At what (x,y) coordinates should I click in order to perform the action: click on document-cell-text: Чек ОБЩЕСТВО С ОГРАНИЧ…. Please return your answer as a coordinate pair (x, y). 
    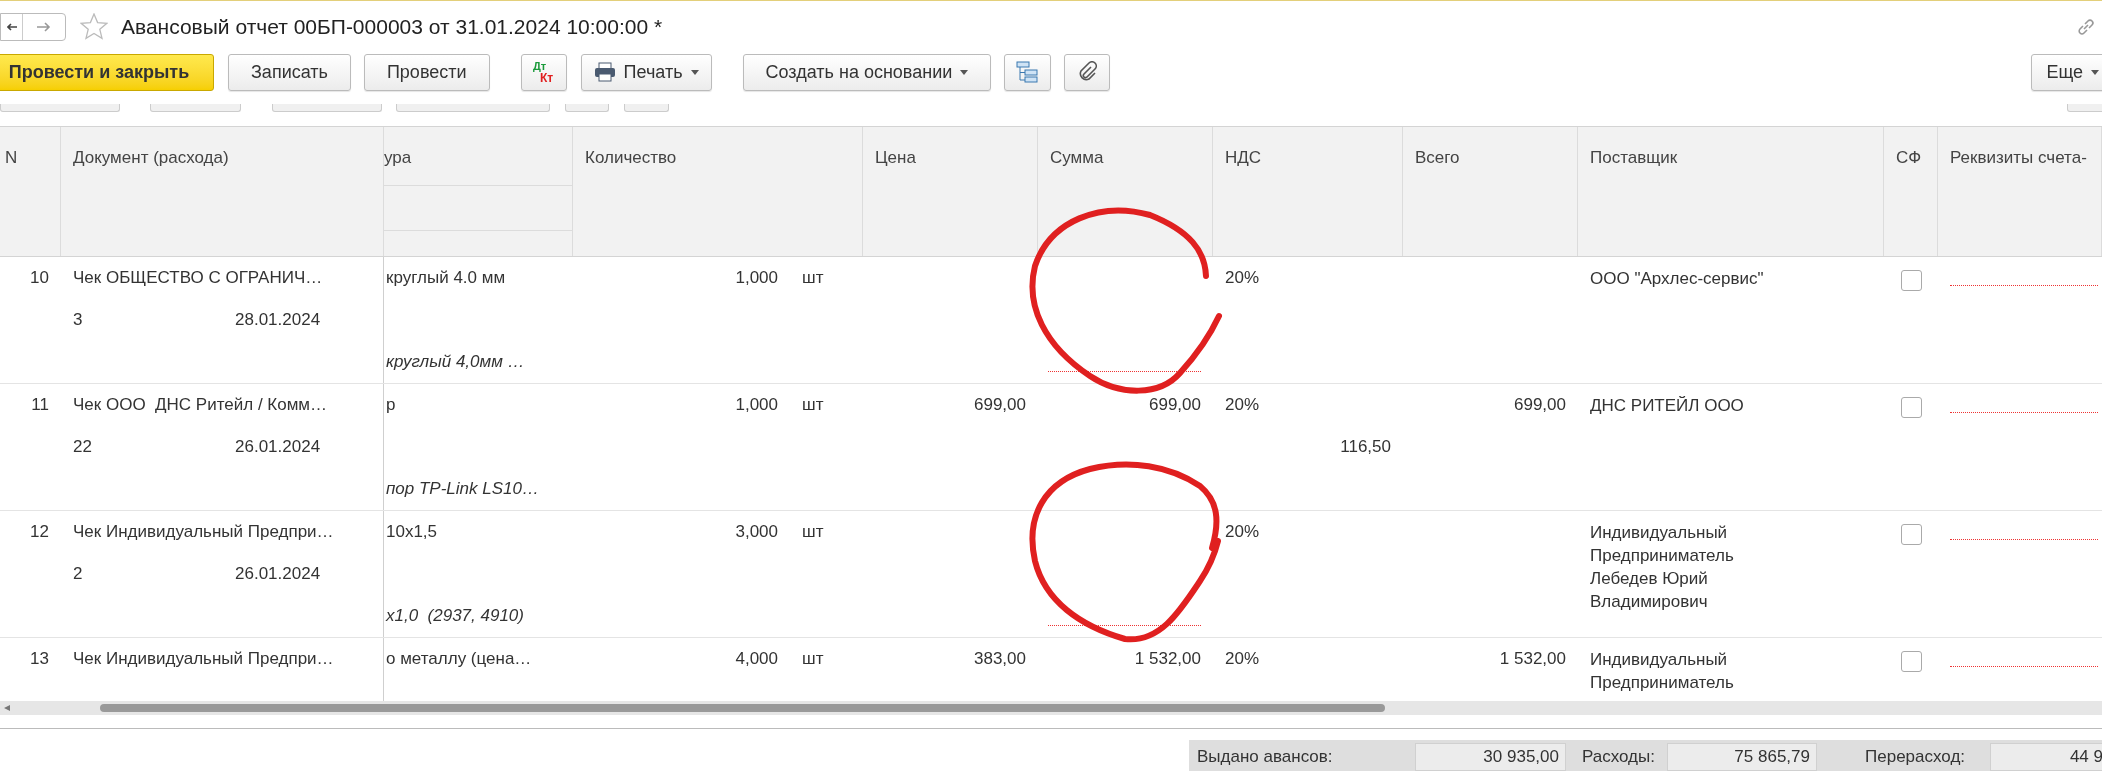
    Looking at the image, I should click on (198, 278).